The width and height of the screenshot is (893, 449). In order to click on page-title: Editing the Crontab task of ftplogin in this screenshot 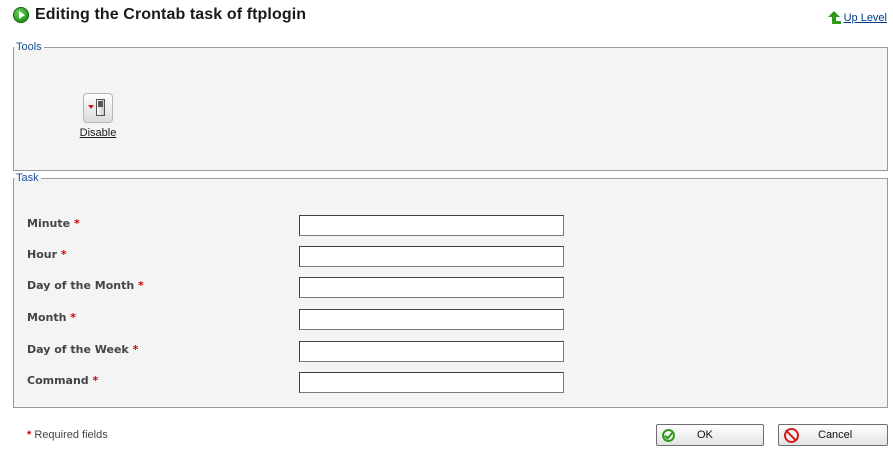, I will do `click(171, 14)`.